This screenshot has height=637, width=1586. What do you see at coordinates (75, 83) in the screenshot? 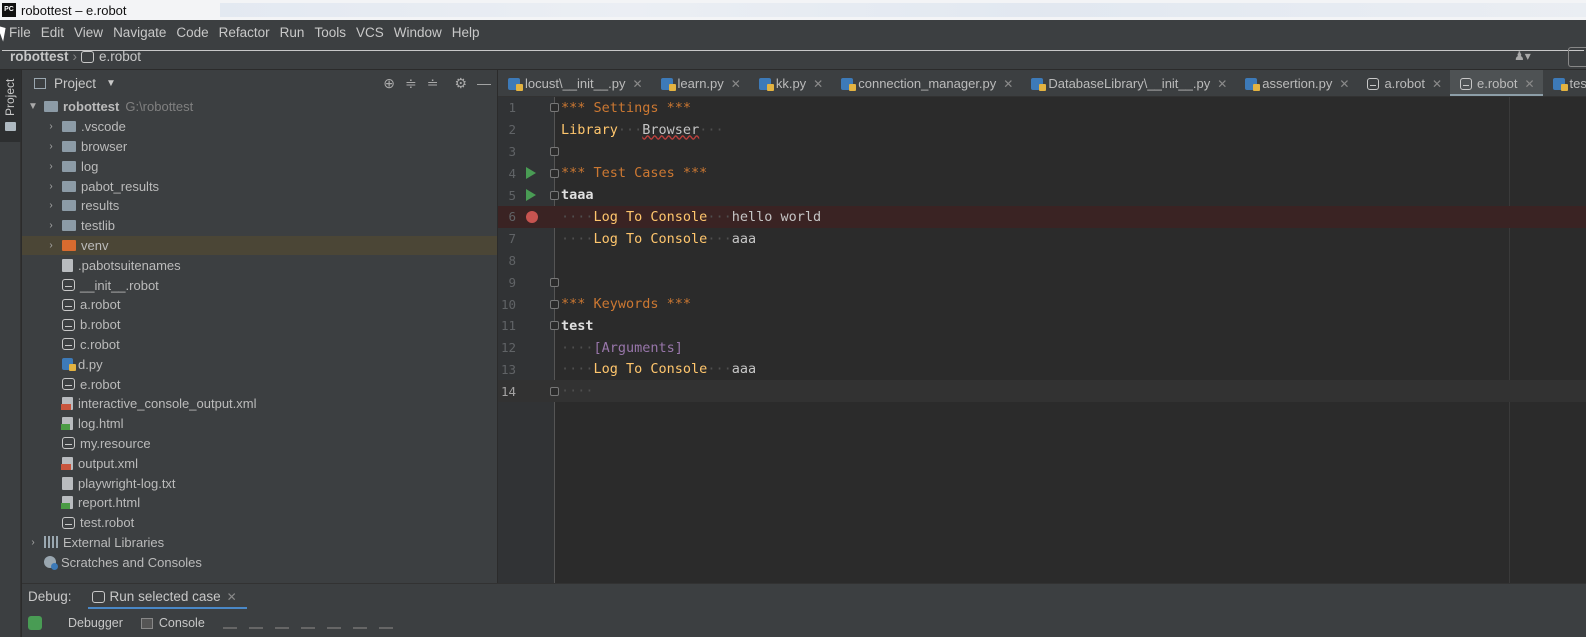
I see `project-panel-title: Project` at bounding box center [75, 83].